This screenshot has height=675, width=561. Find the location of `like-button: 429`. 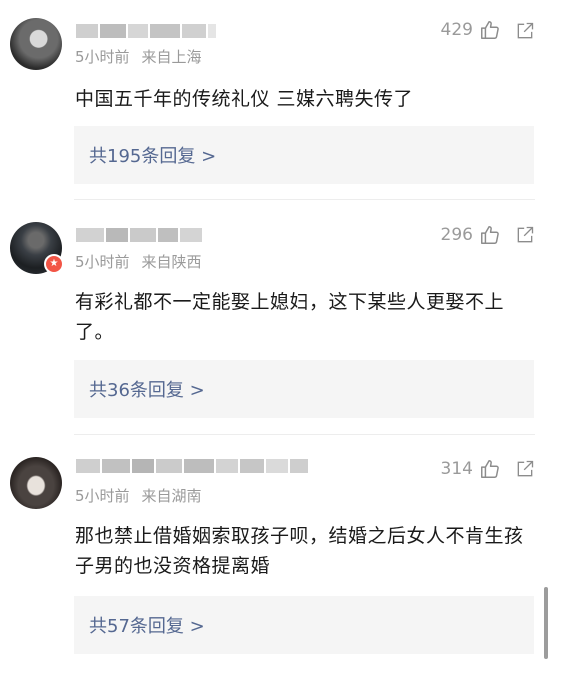

like-button: 429 is located at coordinates (471, 30).